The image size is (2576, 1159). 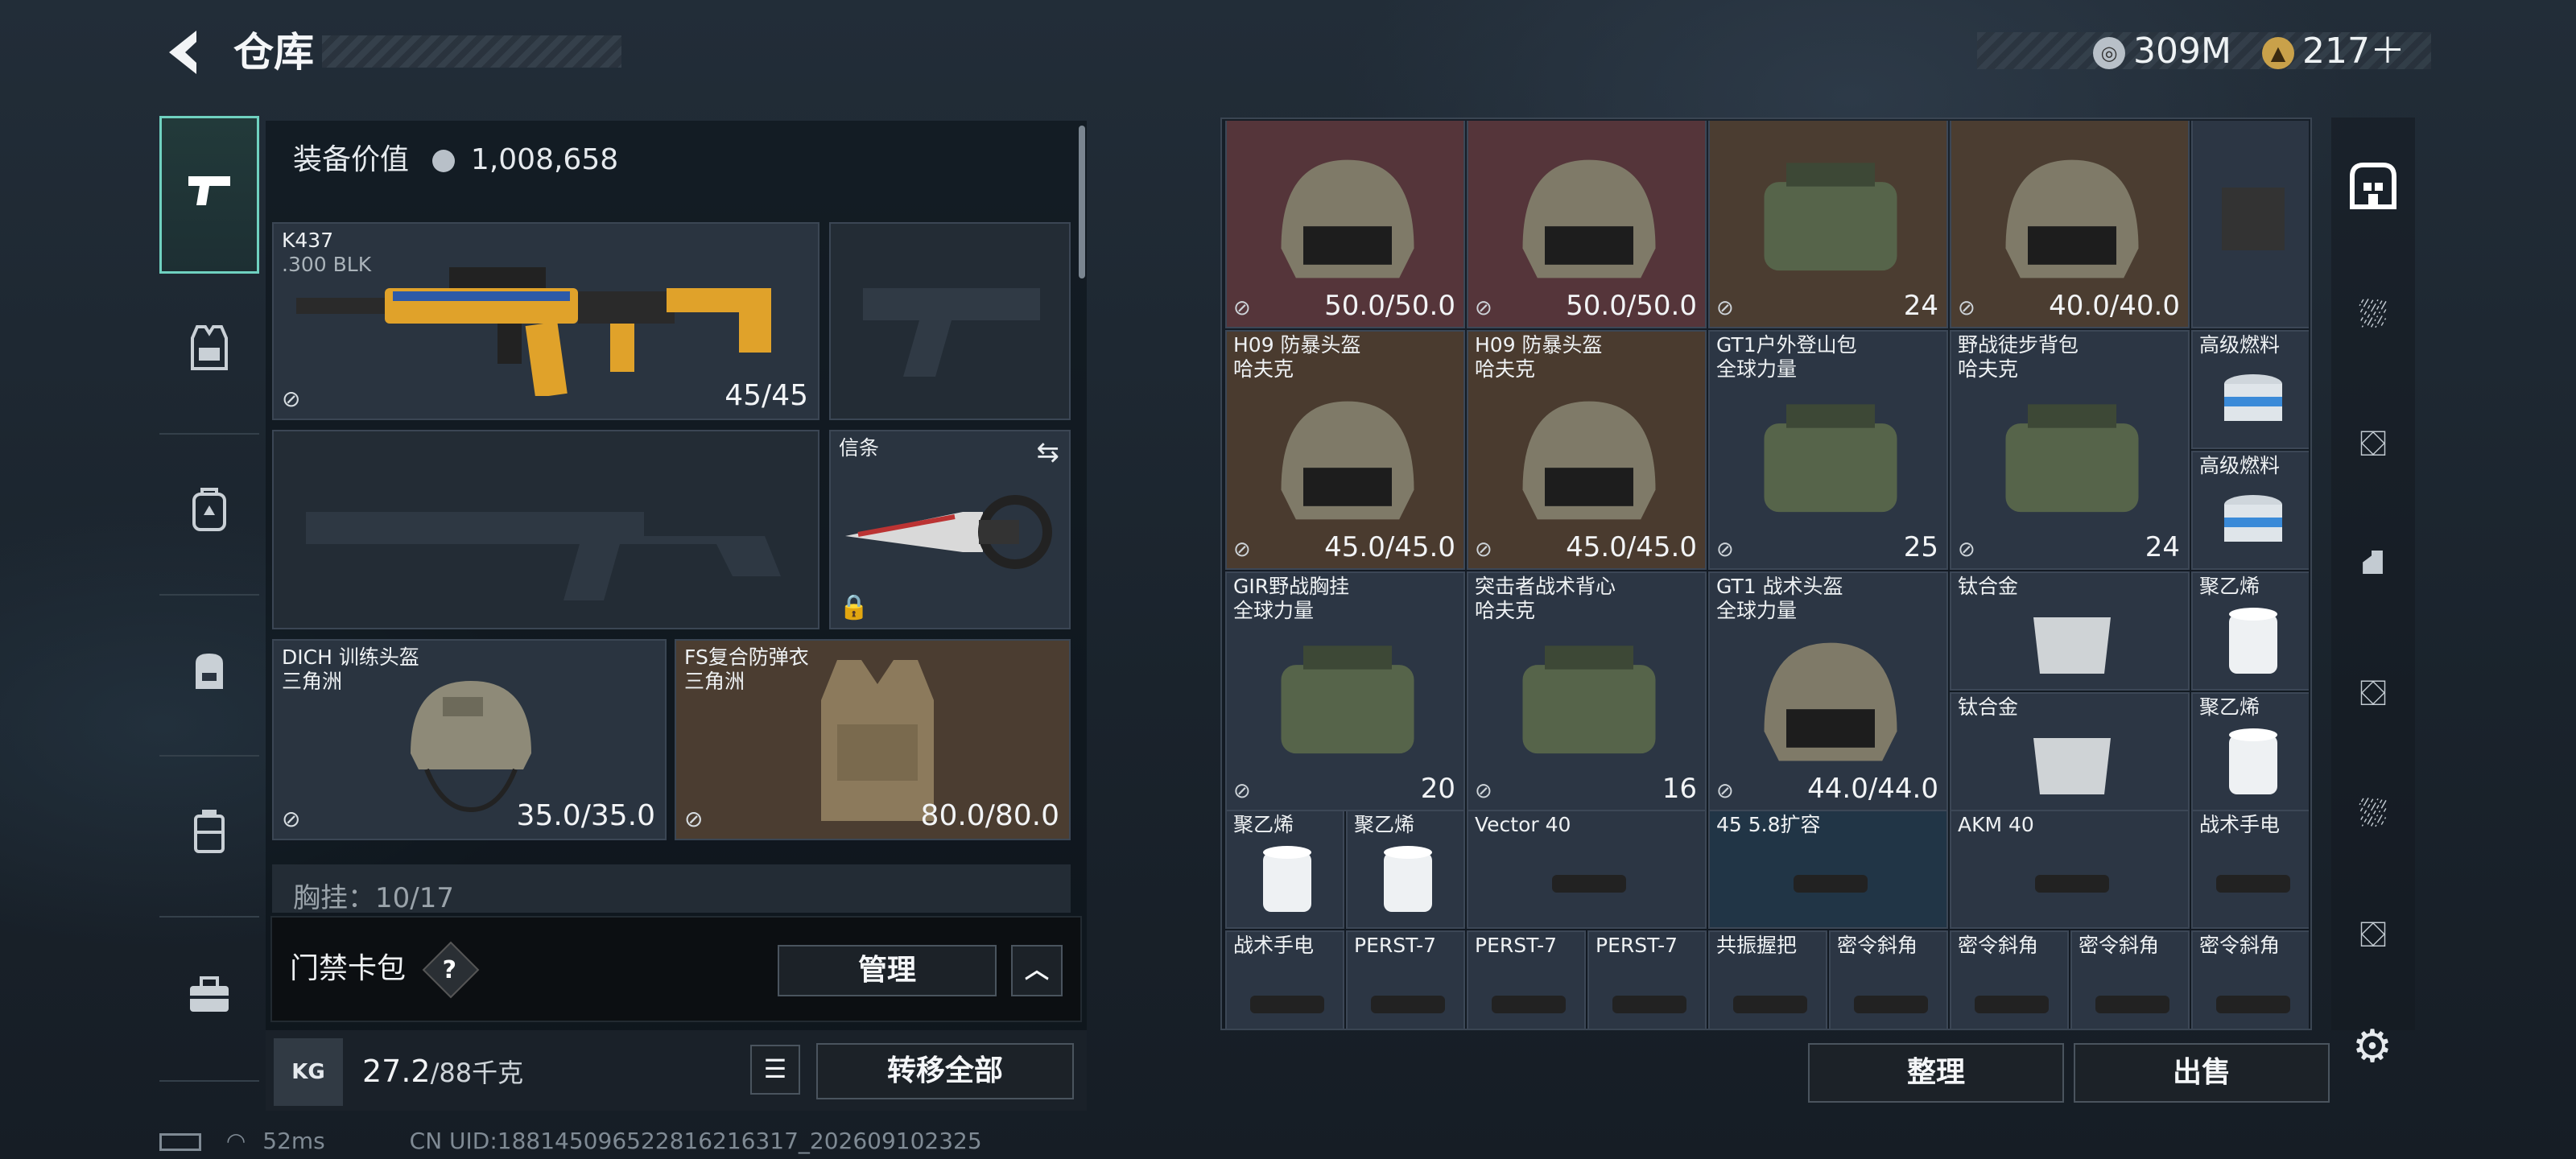 I want to click on secondary-weapon-slot, so click(x=545, y=529).